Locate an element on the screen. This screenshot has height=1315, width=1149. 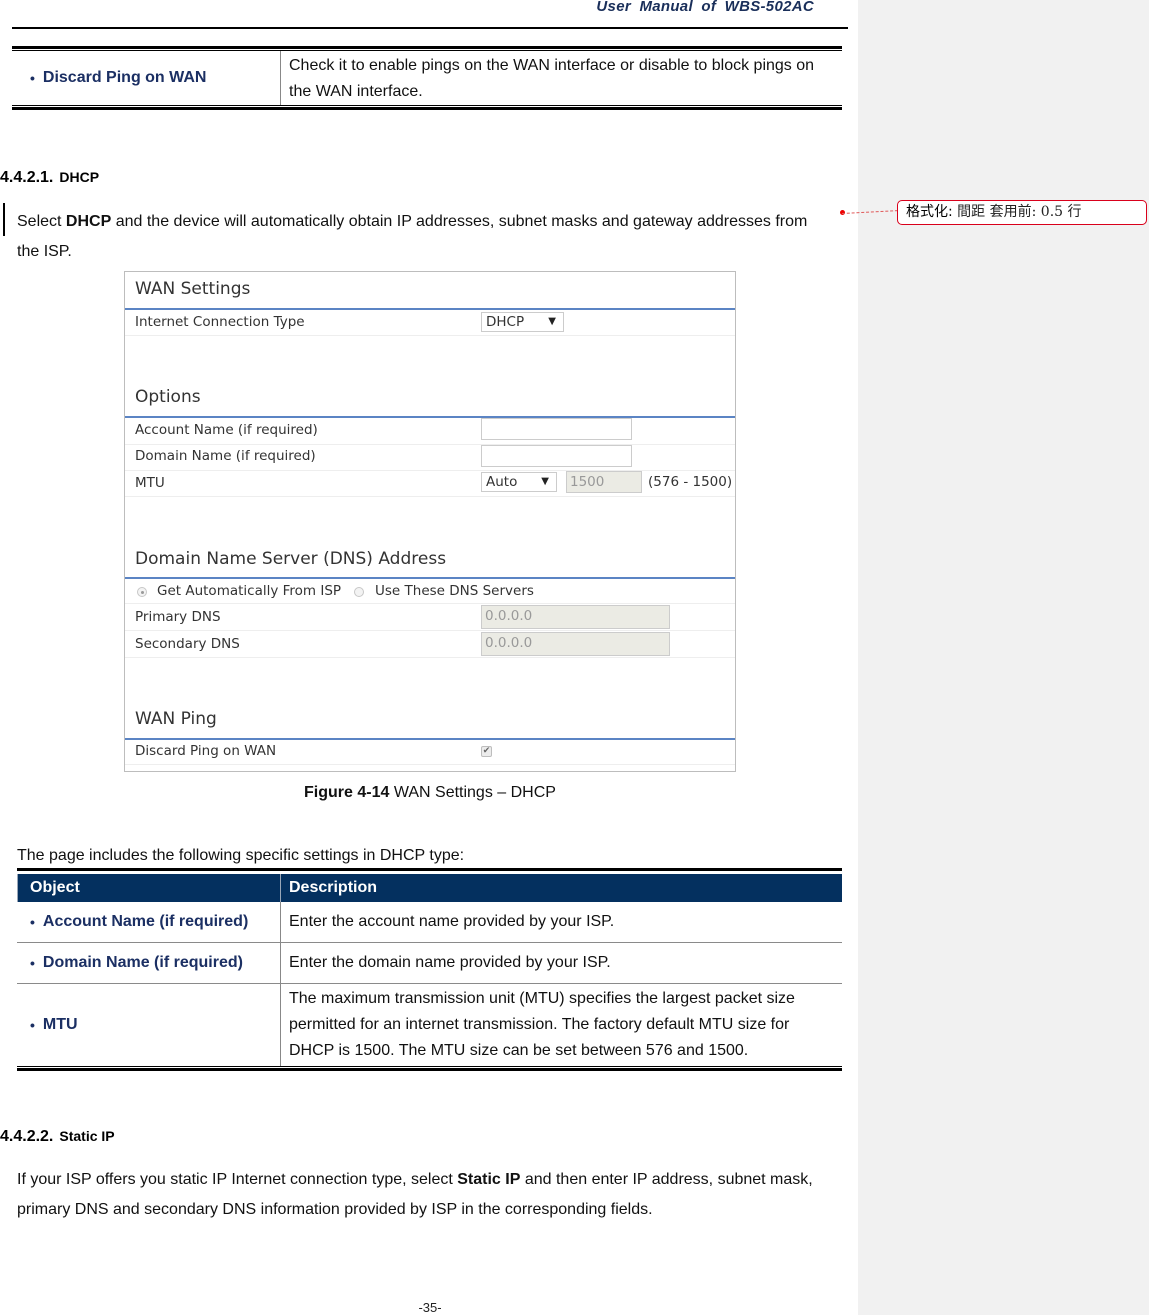
section-heading-dhcp: 4.4.2.1. DHCP is located at coordinates (49, 178).